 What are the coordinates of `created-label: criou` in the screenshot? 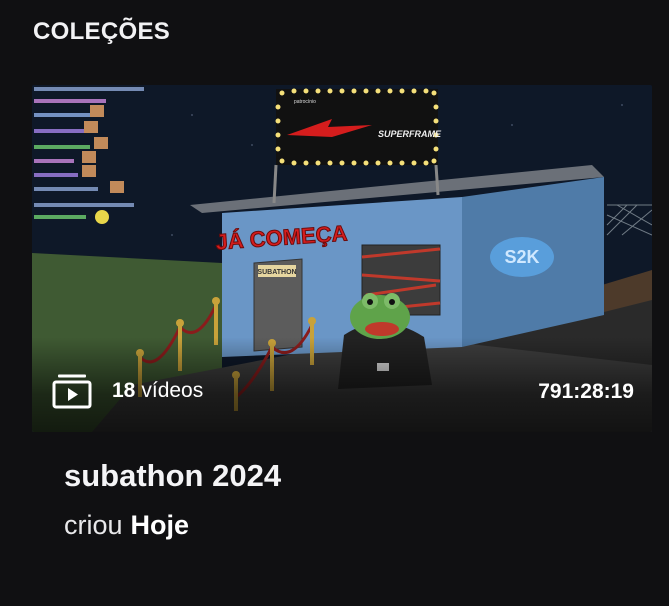 It's located at (93, 525).